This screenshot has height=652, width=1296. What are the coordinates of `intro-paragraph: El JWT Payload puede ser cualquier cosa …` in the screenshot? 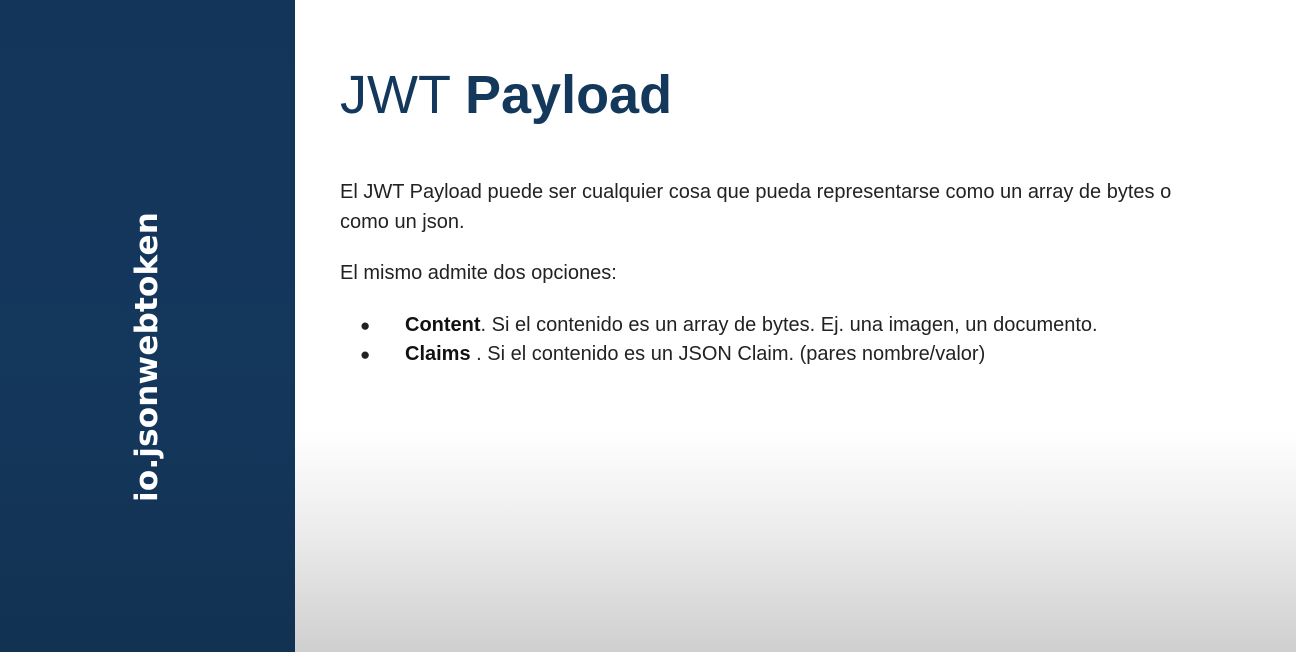 It's located at (756, 207).